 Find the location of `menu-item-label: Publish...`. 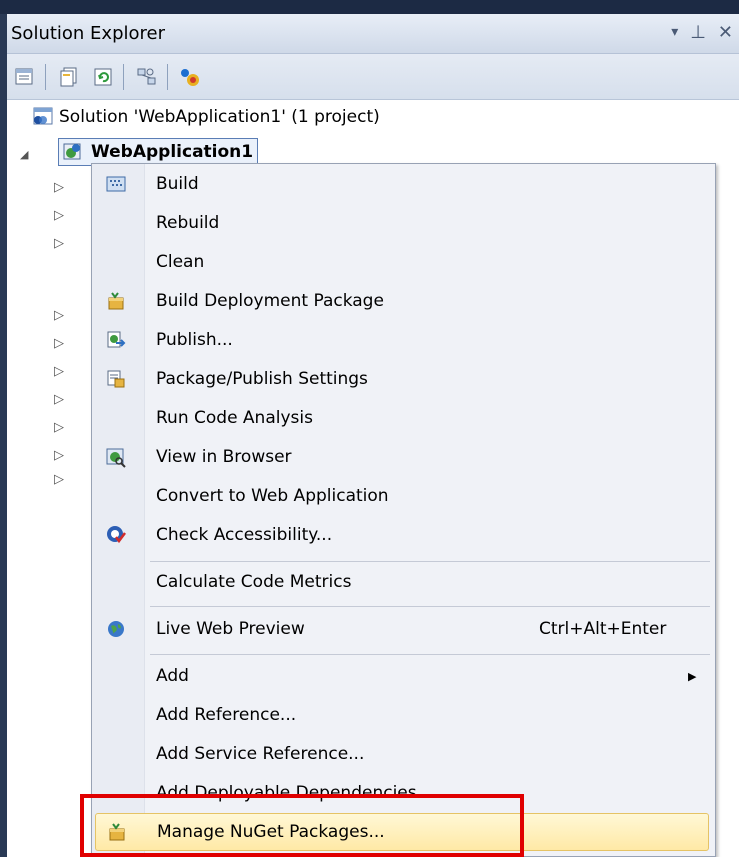

menu-item-label: Publish... is located at coordinates (194, 340).